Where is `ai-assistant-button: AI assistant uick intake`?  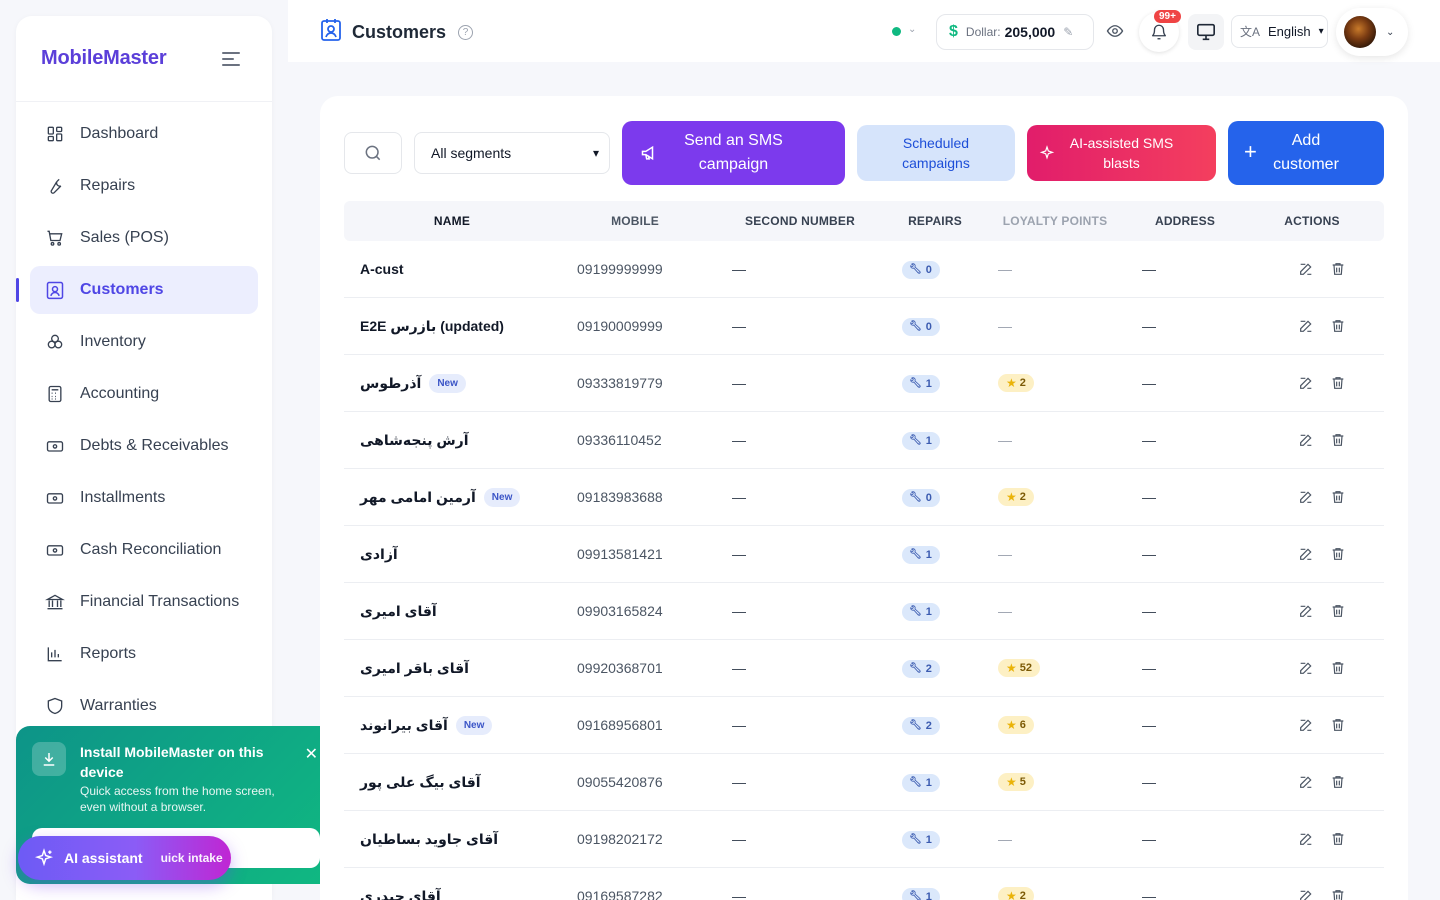 ai-assistant-button: AI assistant uick intake is located at coordinates (124, 858).